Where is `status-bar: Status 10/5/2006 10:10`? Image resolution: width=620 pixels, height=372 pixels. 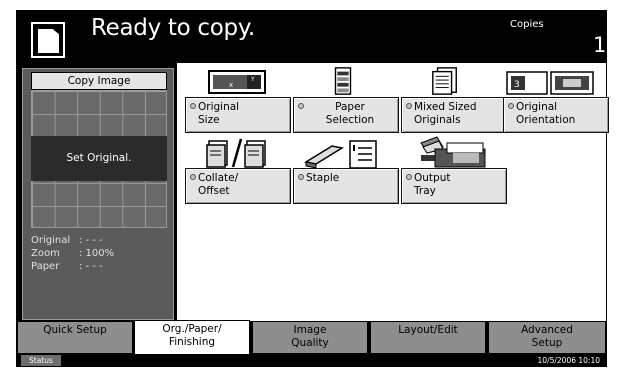 status-bar: Status 10/5/2006 10:10 is located at coordinates (311, 360).